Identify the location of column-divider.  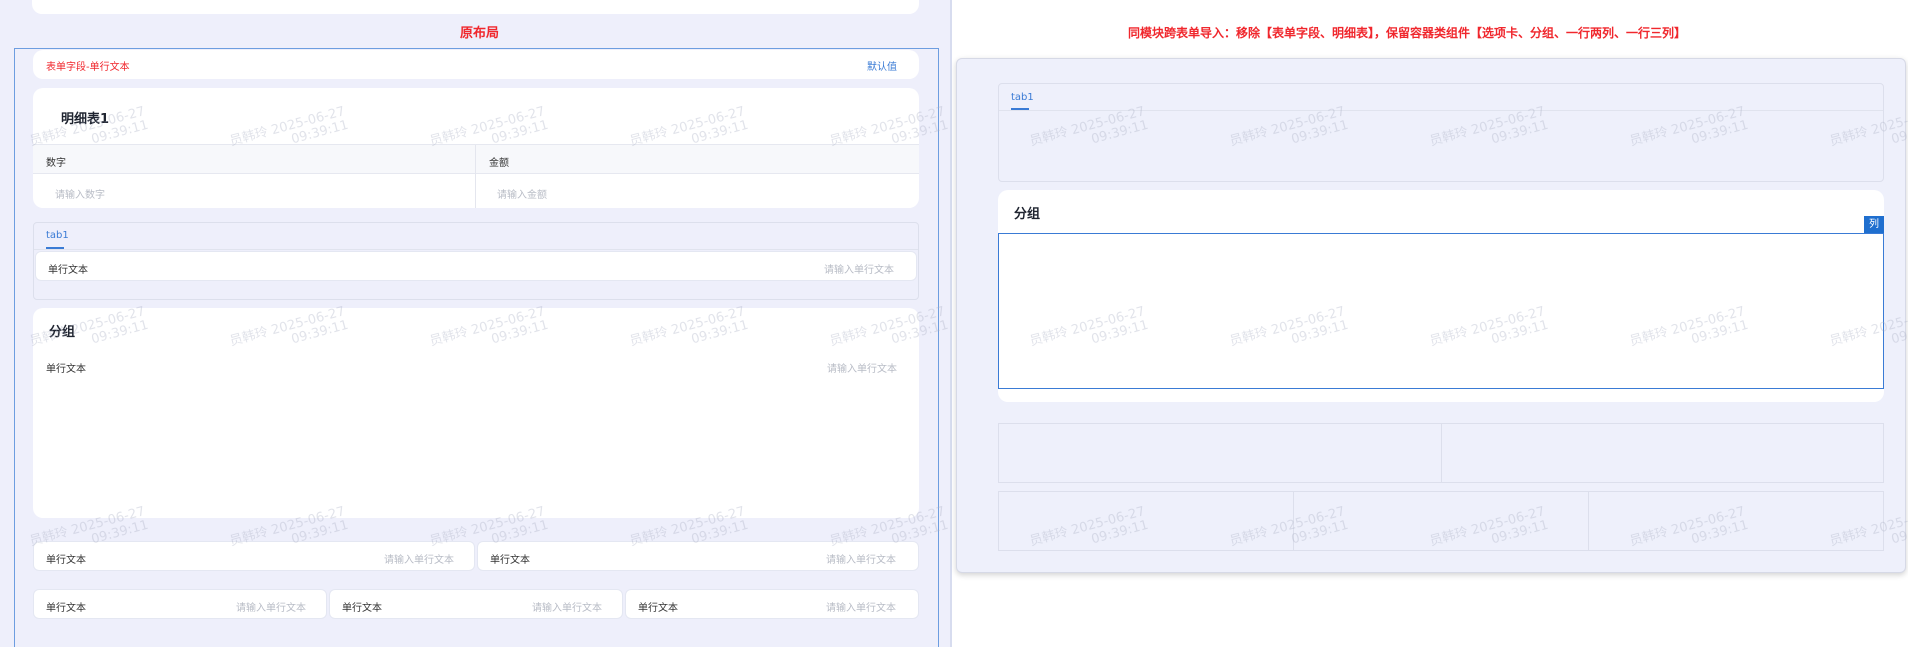
(475, 176).